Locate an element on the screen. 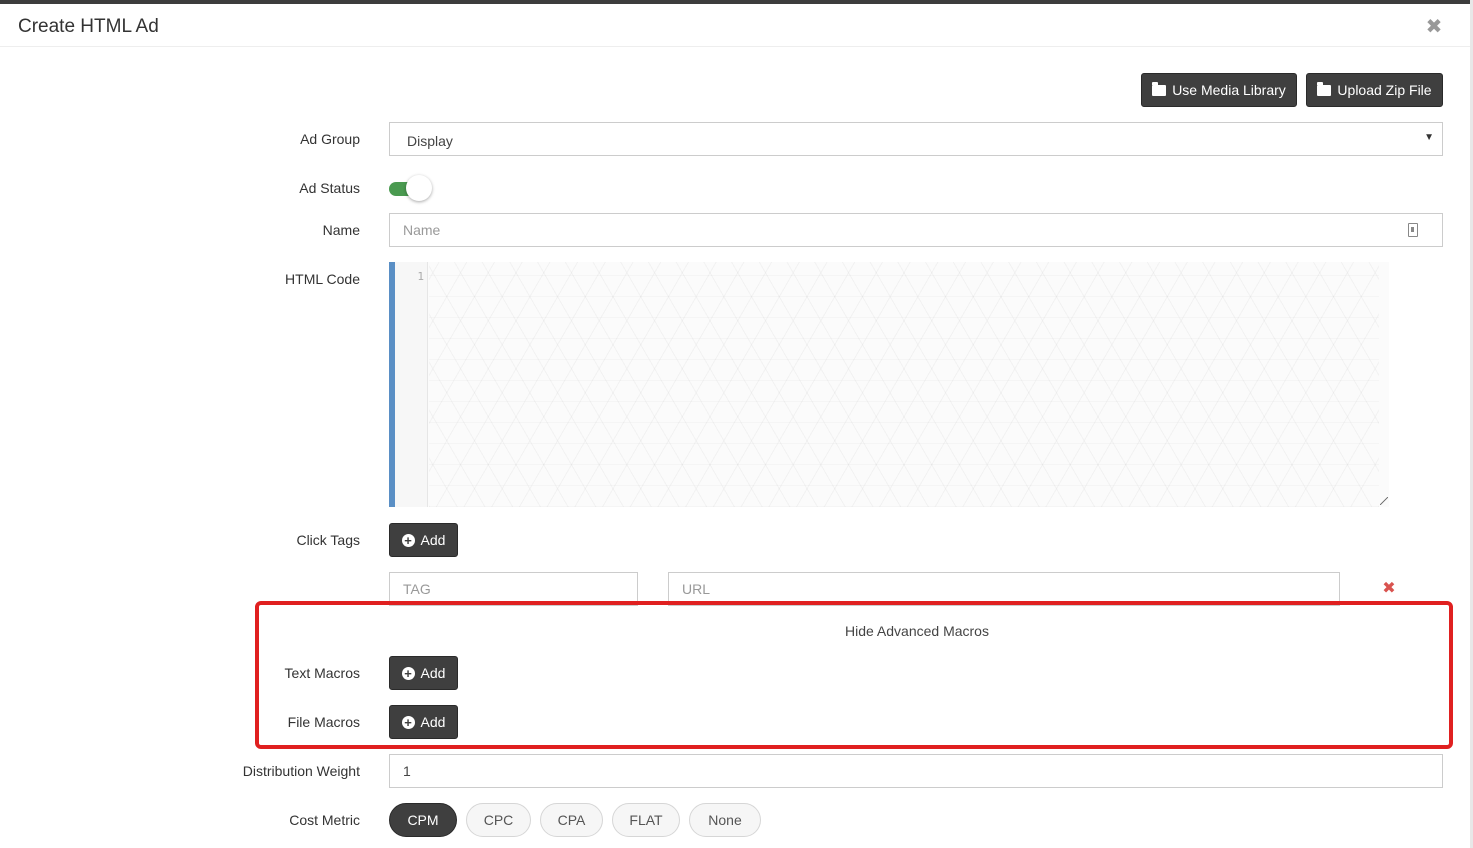 Image resolution: width=1473 pixels, height=848 pixels. name-placeholder: Name is located at coordinates (422, 230).